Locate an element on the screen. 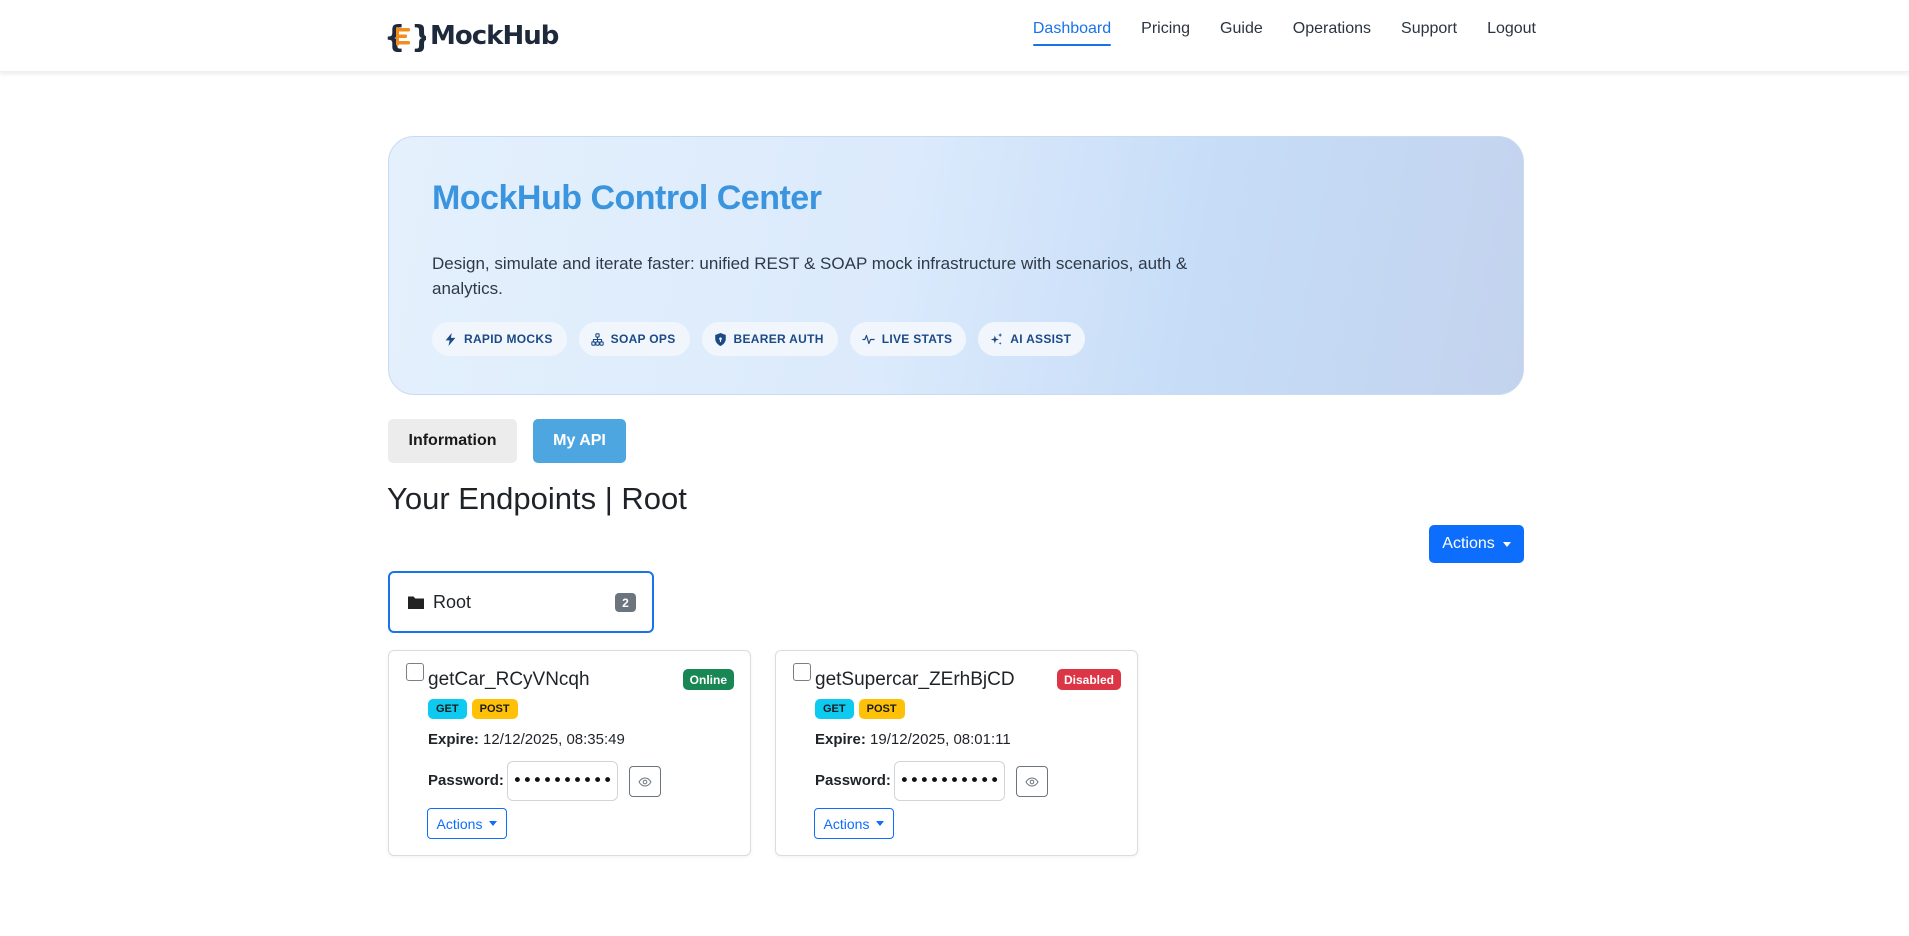 The image size is (1909, 936). page-title: Your Endpoints | Root is located at coordinates (537, 498).